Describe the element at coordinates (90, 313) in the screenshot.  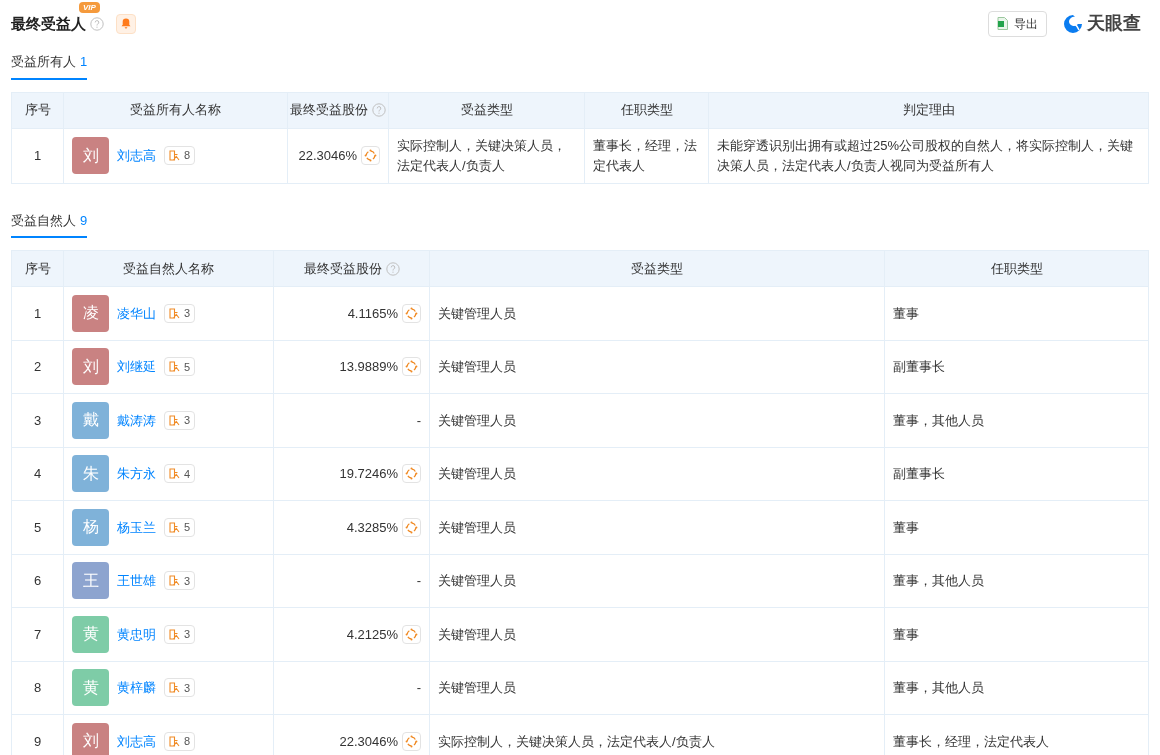
I see `avatar: 凌` at that location.